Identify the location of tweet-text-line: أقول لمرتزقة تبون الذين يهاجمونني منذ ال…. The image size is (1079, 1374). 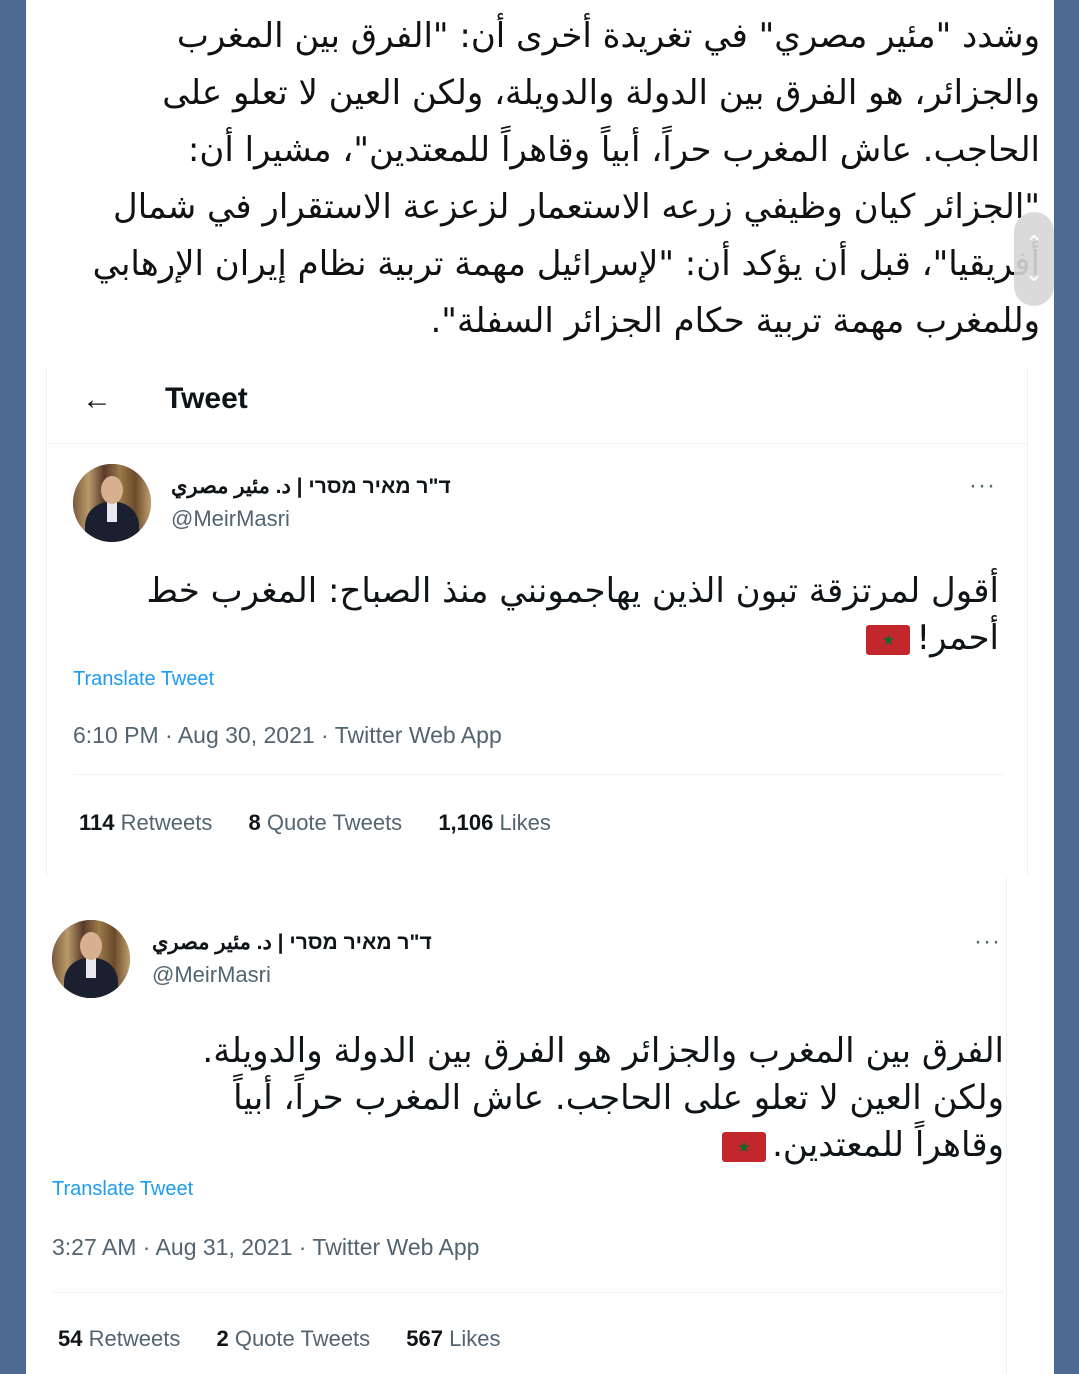
(572, 591).